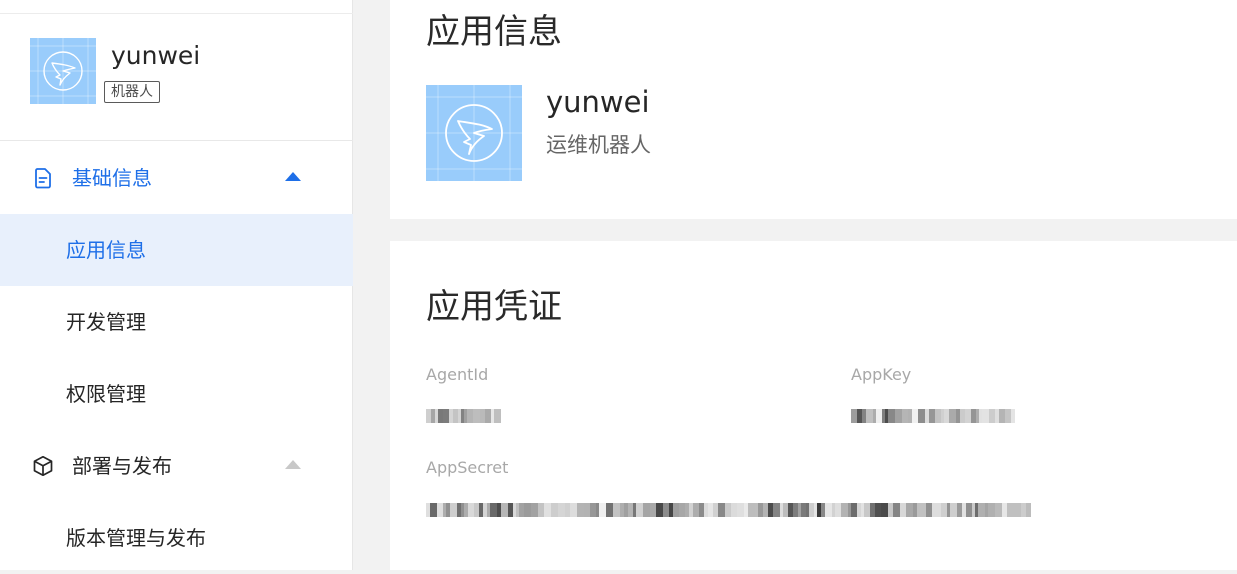  What do you see at coordinates (881, 374) in the screenshot?
I see `app-key-label: AppKey` at bounding box center [881, 374].